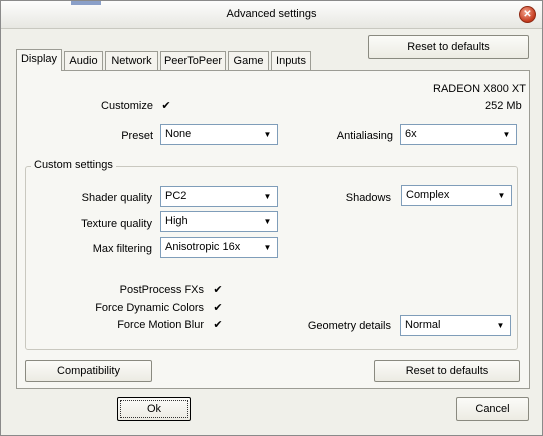 This screenshot has width=543, height=436. What do you see at coordinates (73, 165) in the screenshot?
I see `custom-settings-title: Custom settings` at bounding box center [73, 165].